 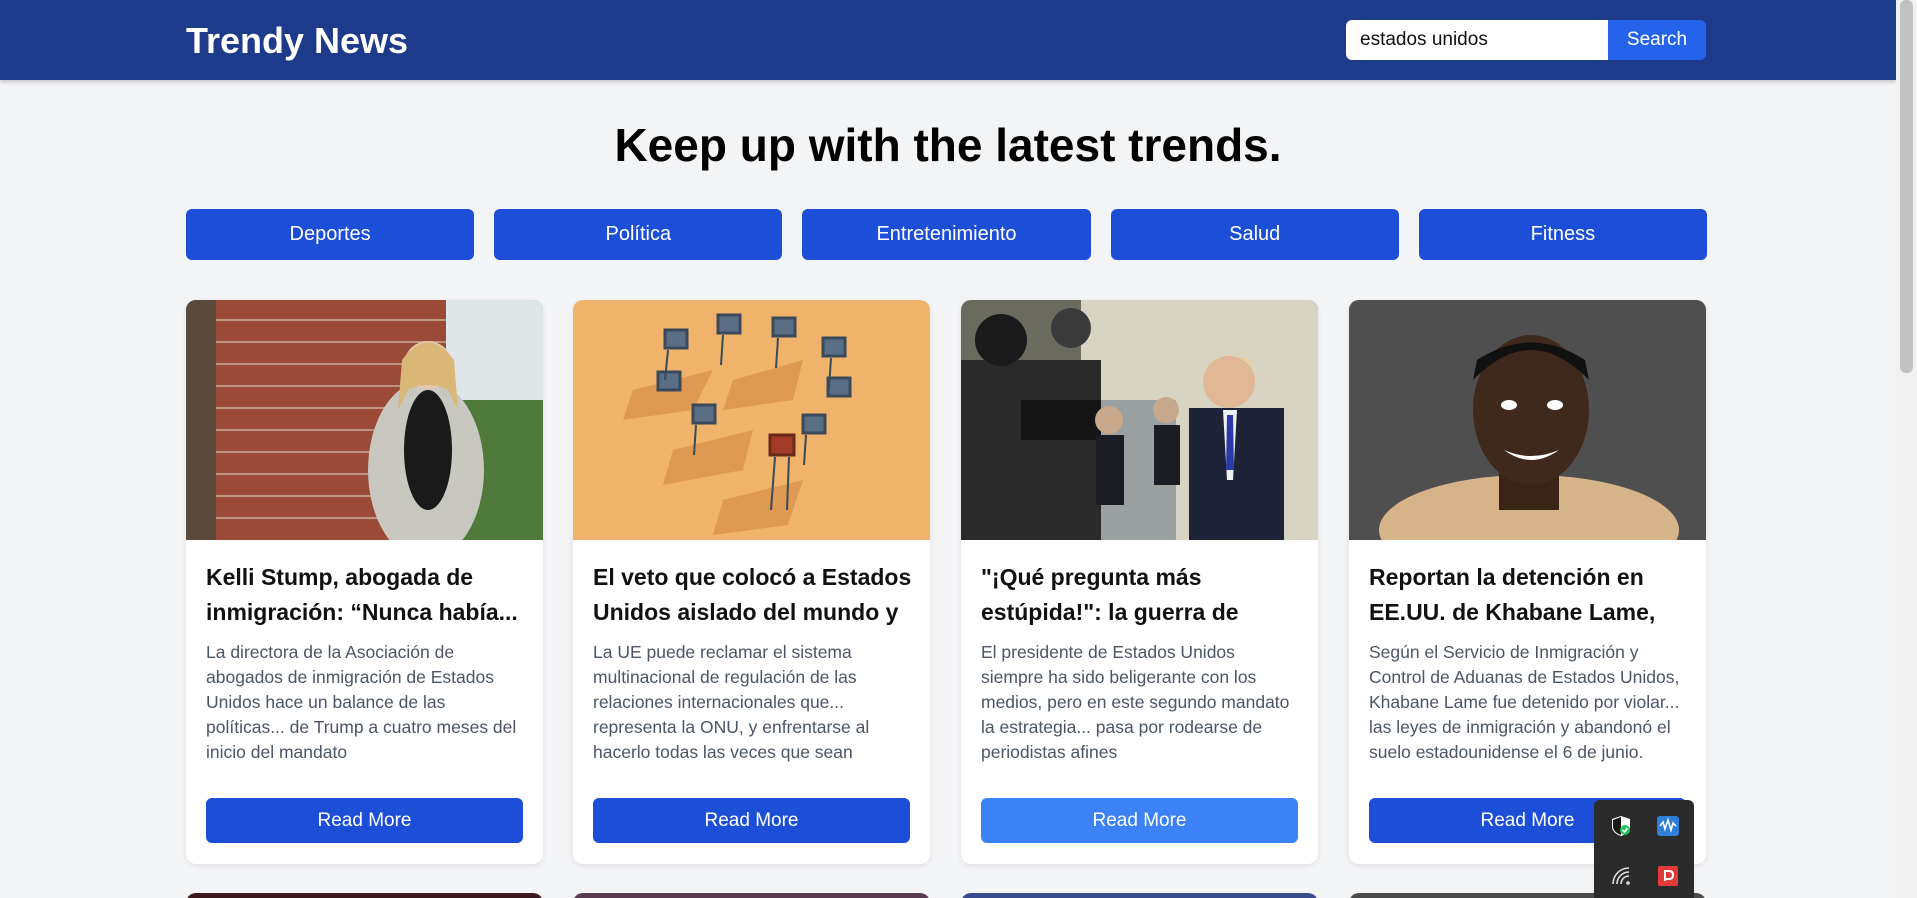 I want to click on category-button-fitness: Fitness, so click(x=1563, y=234).